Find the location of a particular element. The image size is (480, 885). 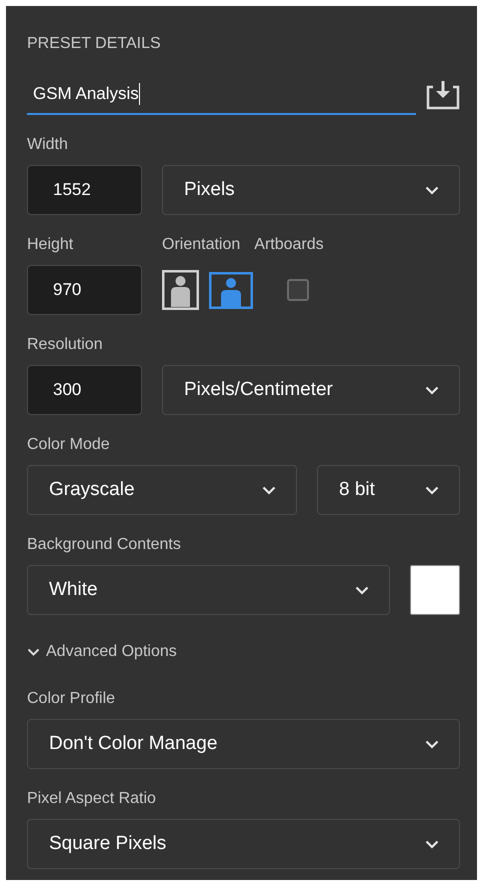

text-cursor is located at coordinates (139, 93).